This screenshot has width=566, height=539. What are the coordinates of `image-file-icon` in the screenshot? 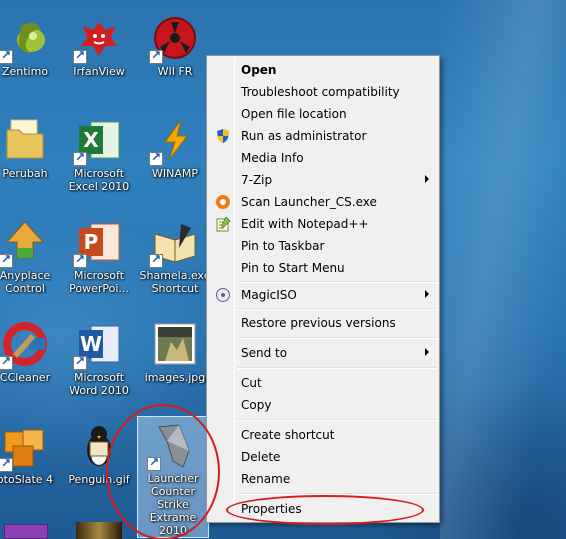 It's located at (175, 344).